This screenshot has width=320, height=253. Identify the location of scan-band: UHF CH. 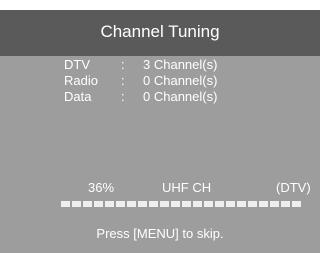
(187, 187).